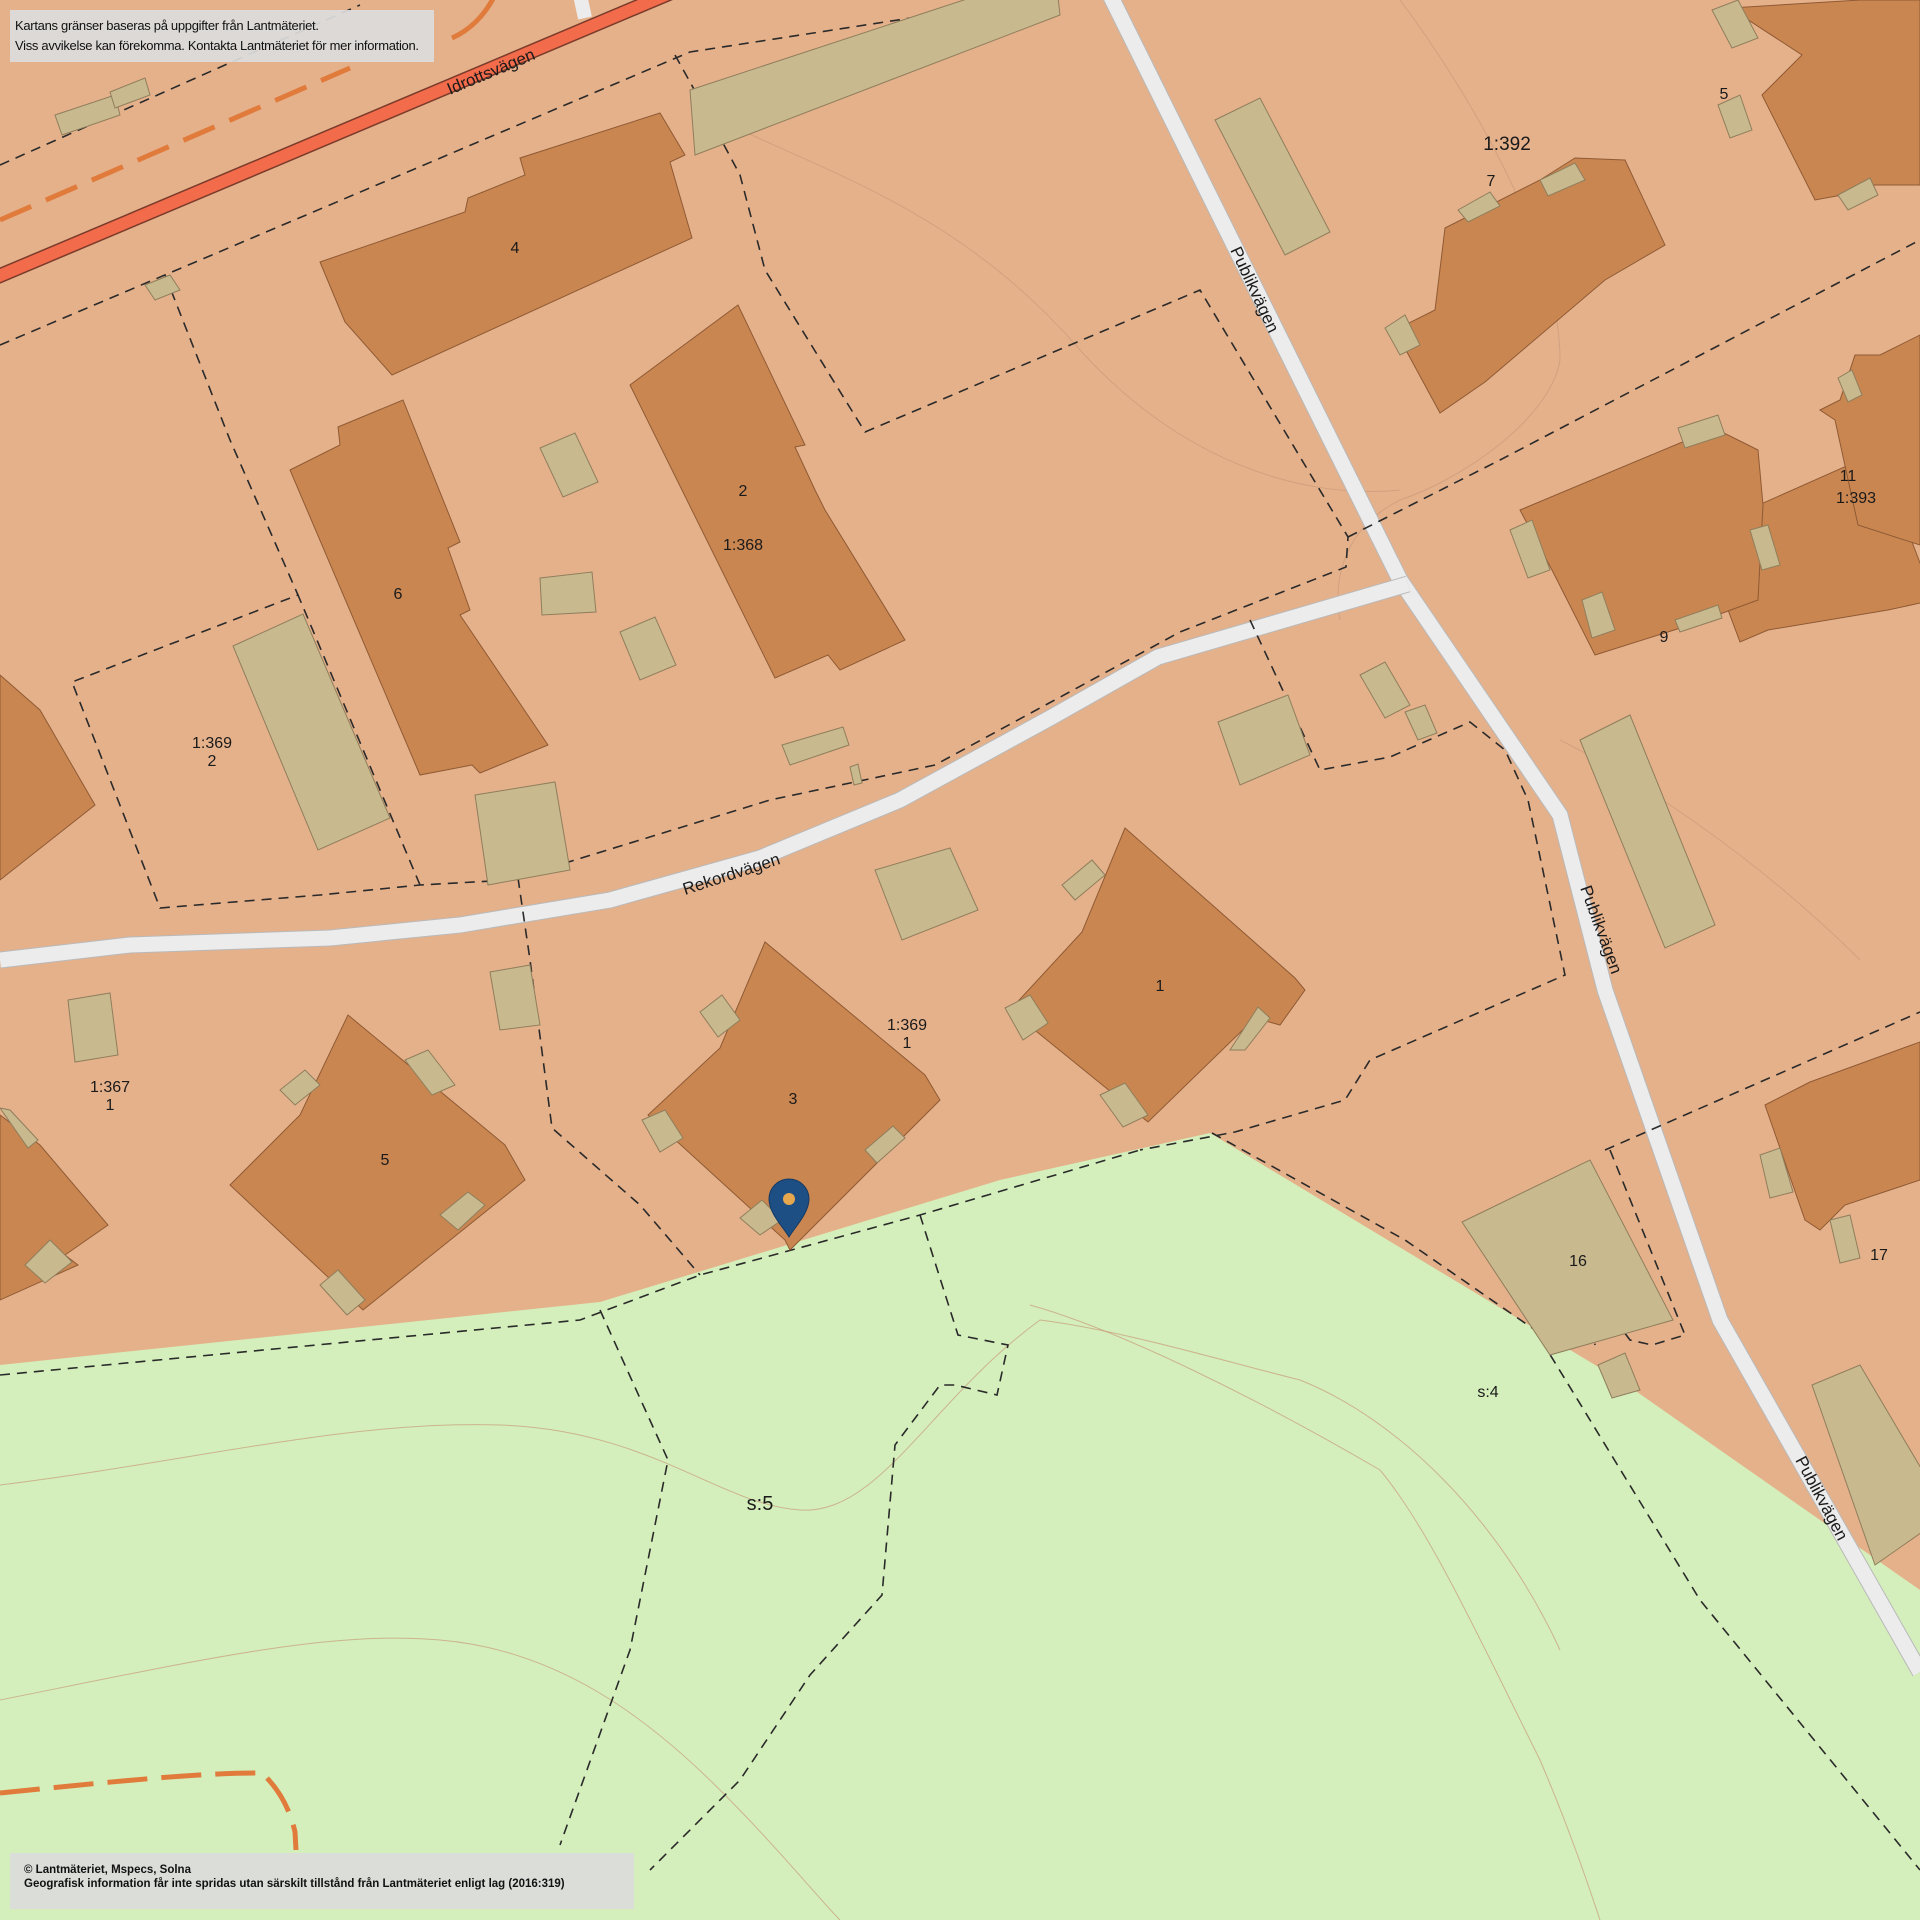 The width and height of the screenshot is (1920, 1920). I want to click on building-number-16: 16, so click(1578, 1261).